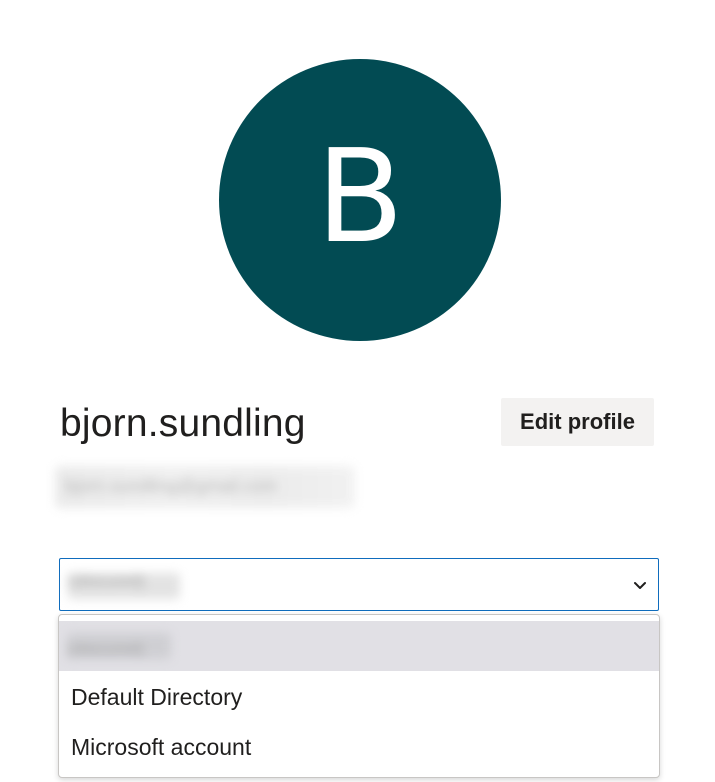  I want to click on dropdown-option-redacted-label: (obscured), so click(119, 646).